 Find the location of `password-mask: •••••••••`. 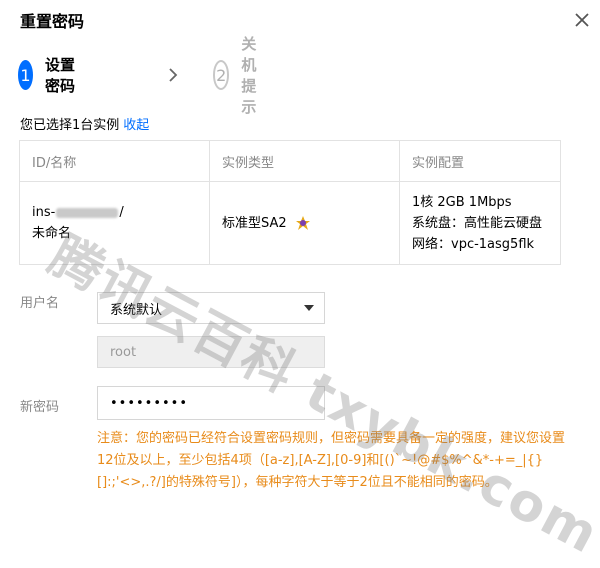

password-mask: ••••••••• is located at coordinates (149, 403).